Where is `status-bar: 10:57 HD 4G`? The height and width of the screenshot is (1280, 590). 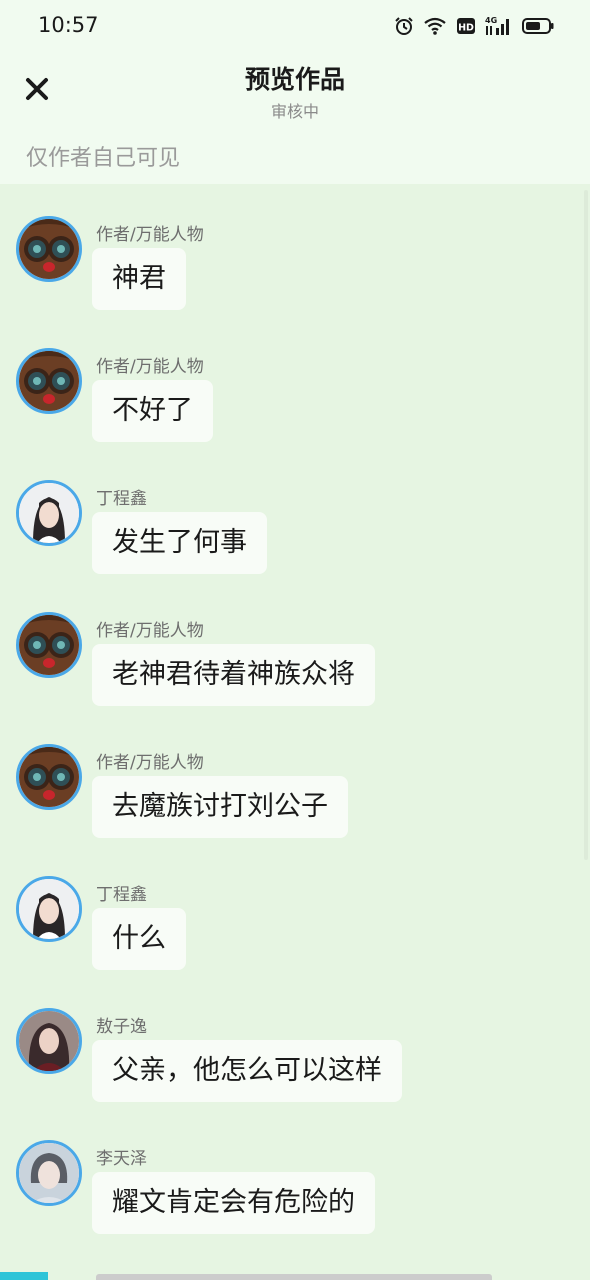 status-bar: 10:57 HD 4G is located at coordinates (295, 26).